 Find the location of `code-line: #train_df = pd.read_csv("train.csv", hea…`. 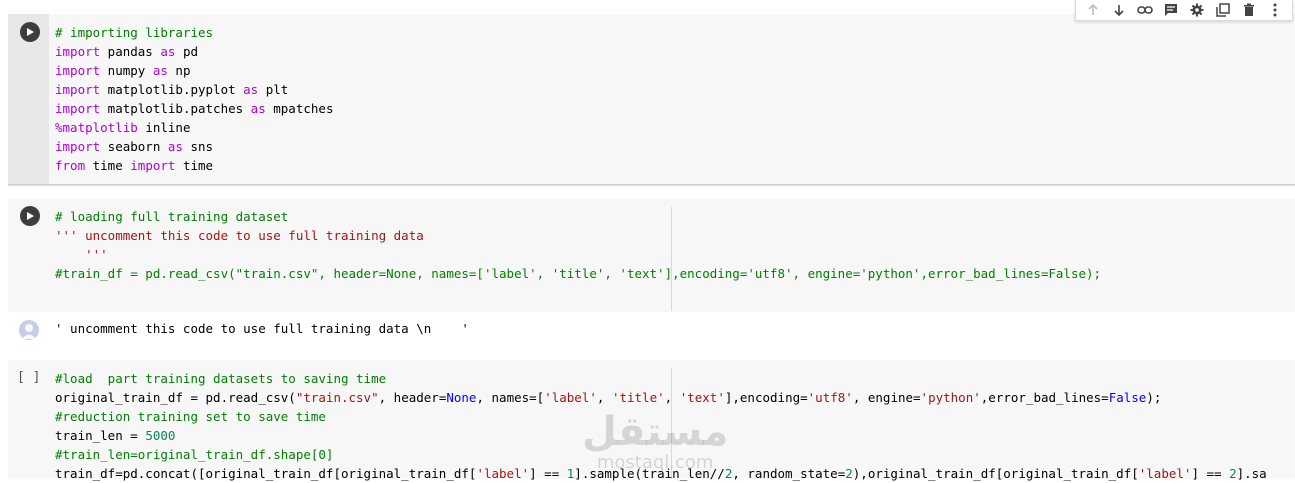

code-line: #train_df = pd.read_csv("train.csv", hea… is located at coordinates (578, 273).